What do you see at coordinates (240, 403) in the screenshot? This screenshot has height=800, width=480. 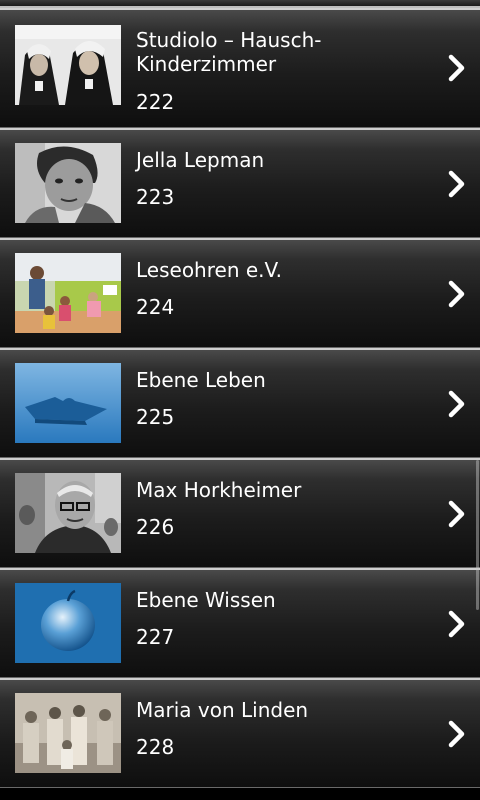 I see `list-item: Ebene Leben 225` at bounding box center [240, 403].